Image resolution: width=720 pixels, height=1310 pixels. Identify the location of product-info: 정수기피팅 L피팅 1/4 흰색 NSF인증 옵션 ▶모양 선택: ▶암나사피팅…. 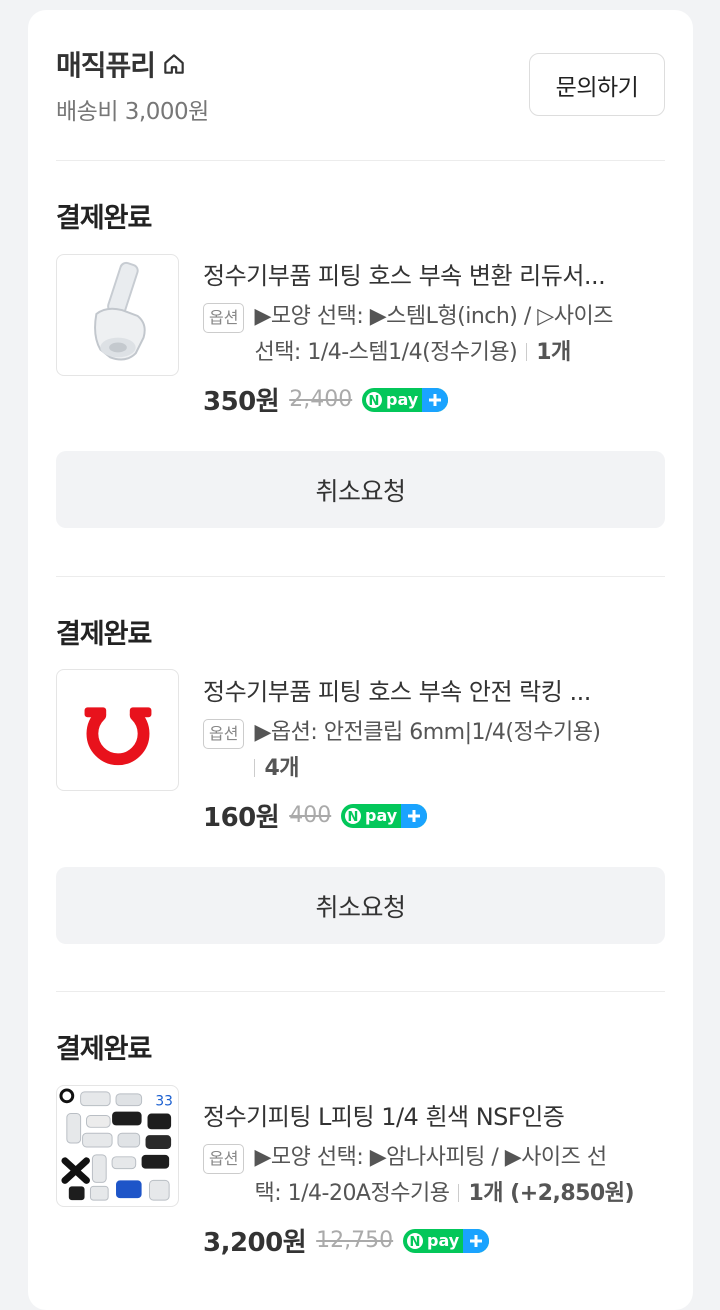
(433, 1178).